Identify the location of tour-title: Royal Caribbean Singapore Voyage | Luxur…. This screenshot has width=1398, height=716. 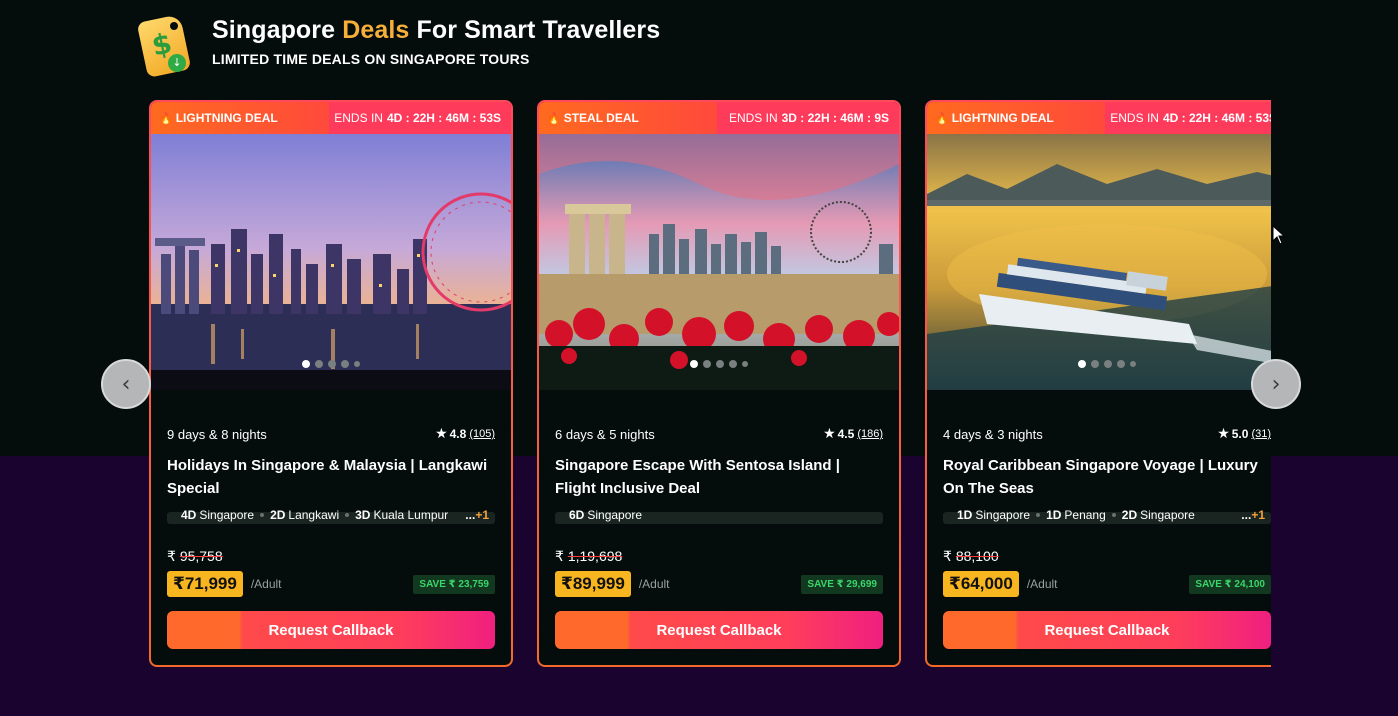
(1107, 477).